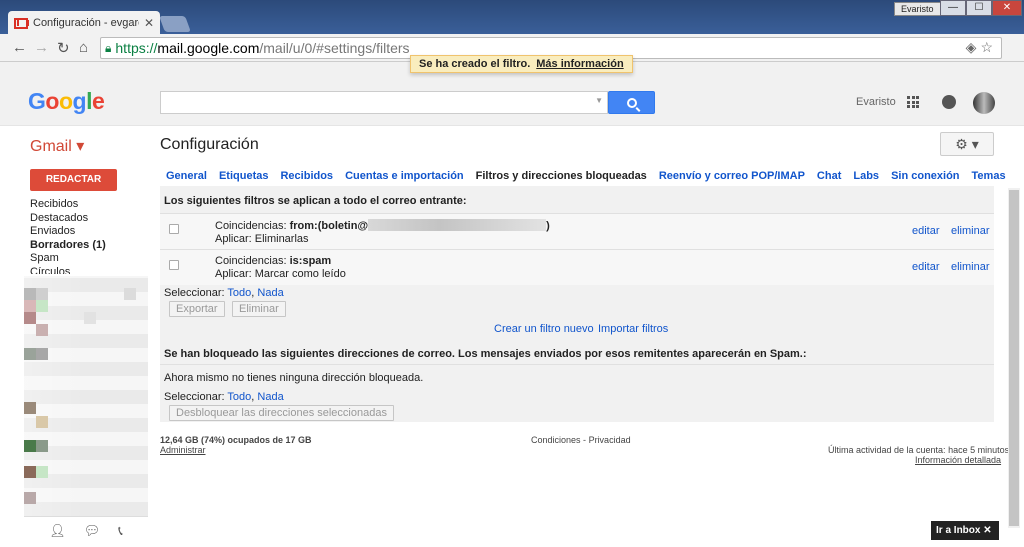  I want to click on gmail-menu: Gmail ▾, so click(57, 146).